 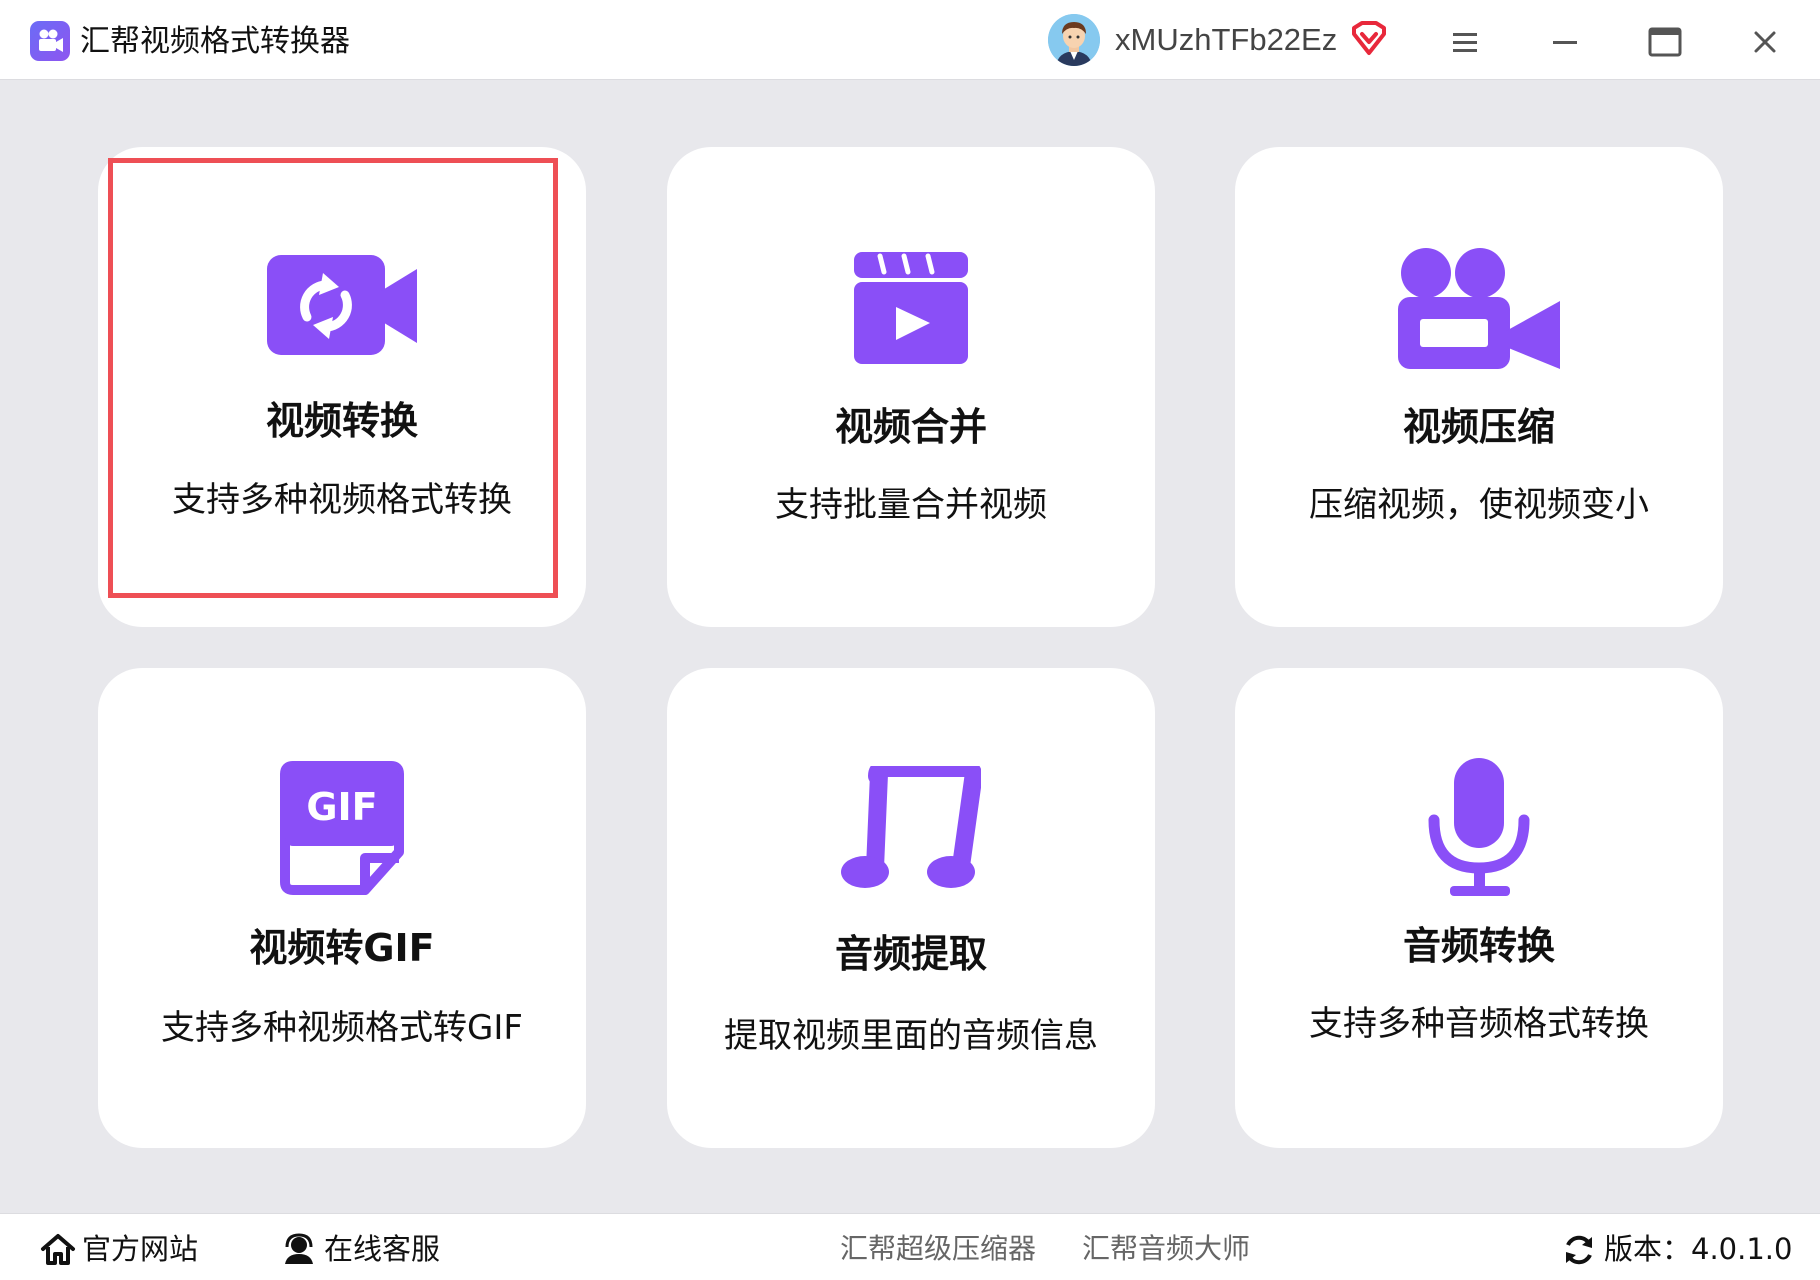 I want to click on card-video-compress: 视频压缩 压缩视频，使视频变小, so click(x=1479, y=387).